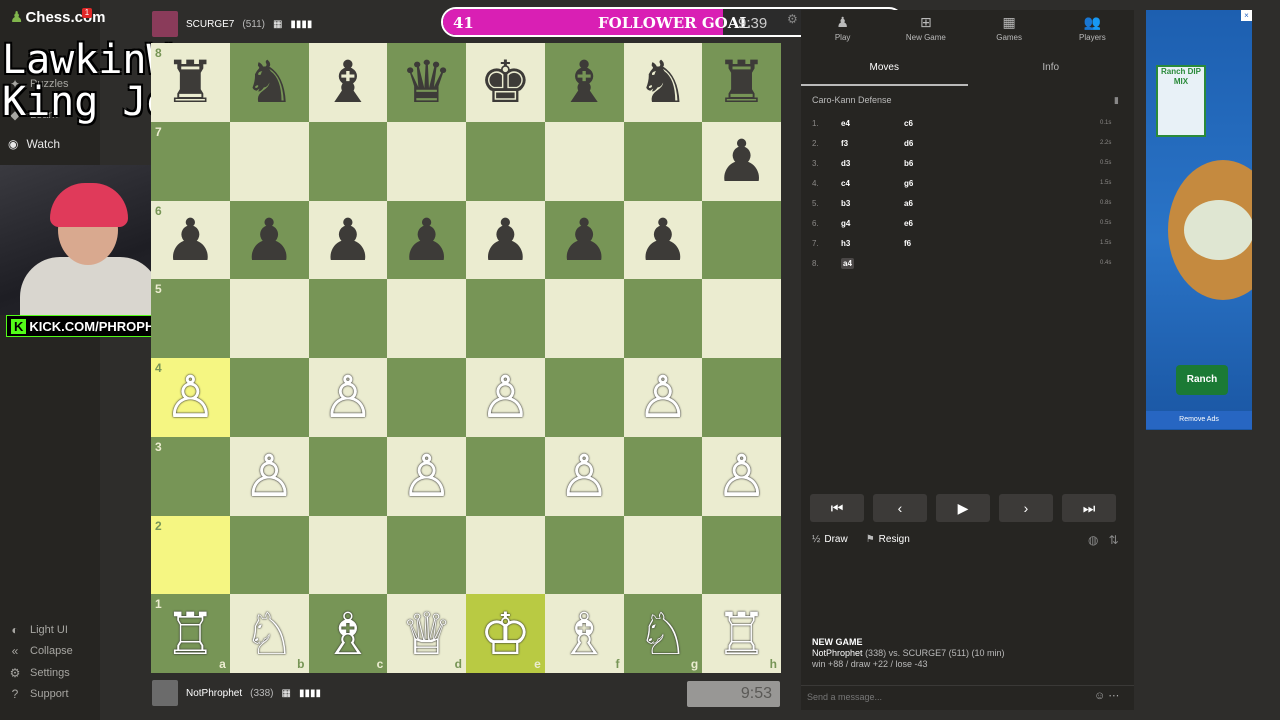 The width and height of the screenshot is (1280, 720). What do you see at coordinates (426, 555) in the screenshot?
I see `square-d2` at bounding box center [426, 555].